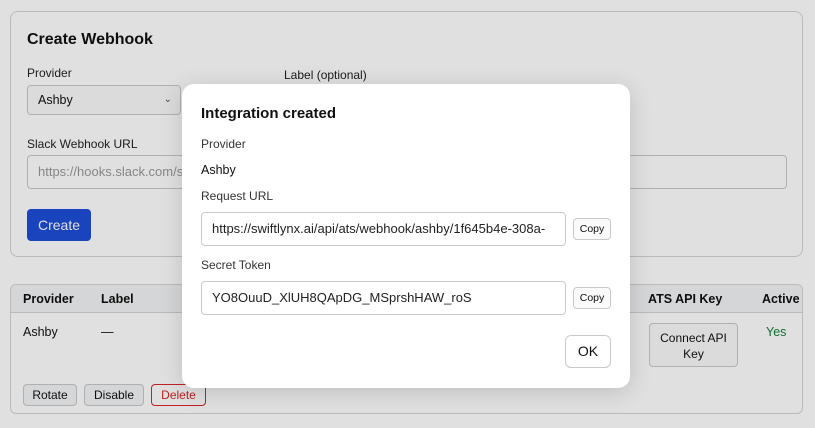  What do you see at coordinates (269, 113) in the screenshot?
I see `dialog-title: Integration created` at bounding box center [269, 113].